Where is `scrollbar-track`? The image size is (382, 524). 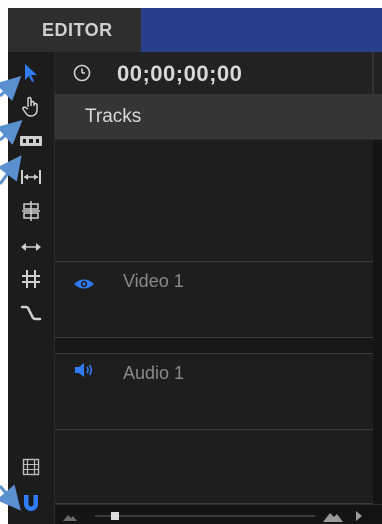 scrollbar-track is located at coordinates (205, 516).